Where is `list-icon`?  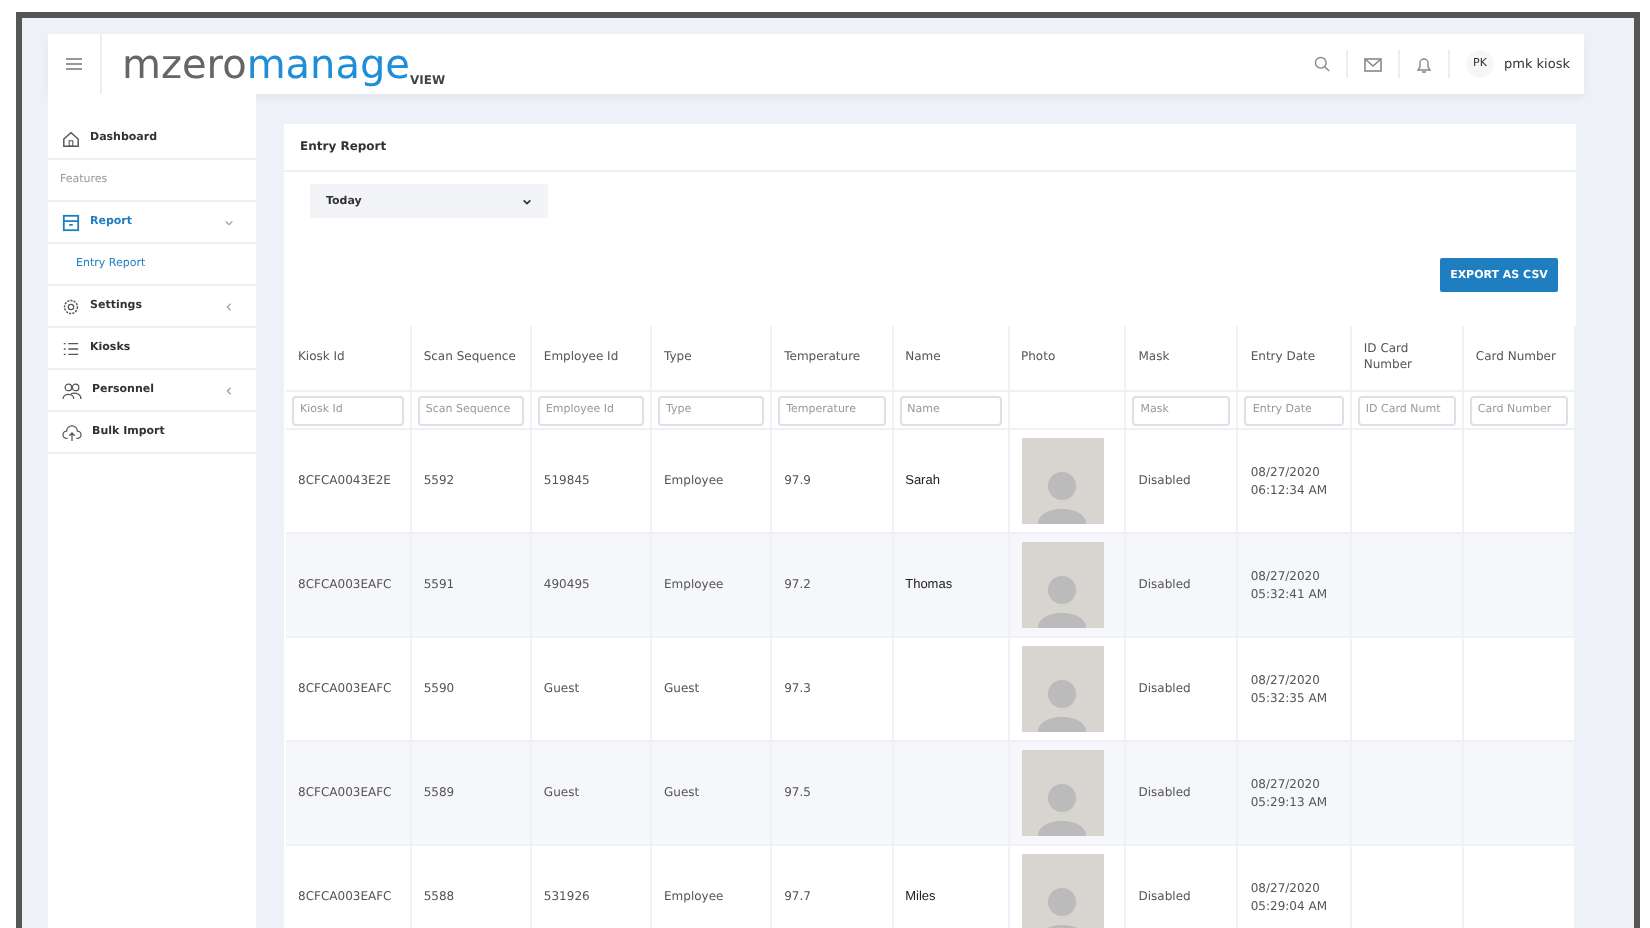 list-icon is located at coordinates (71, 348).